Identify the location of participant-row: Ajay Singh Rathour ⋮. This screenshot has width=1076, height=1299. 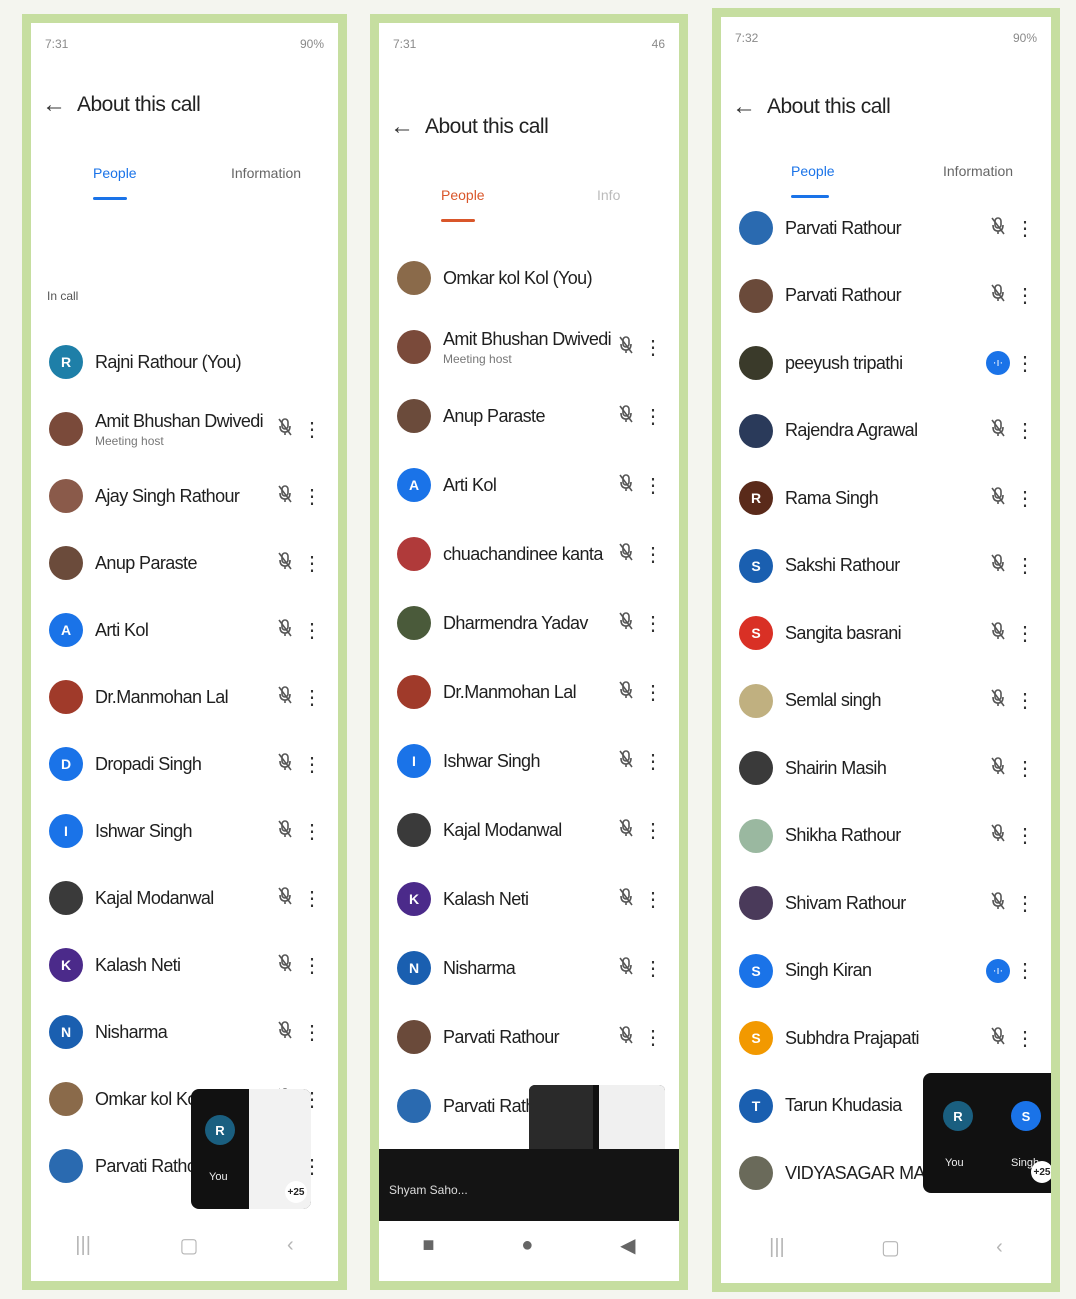
(184, 496).